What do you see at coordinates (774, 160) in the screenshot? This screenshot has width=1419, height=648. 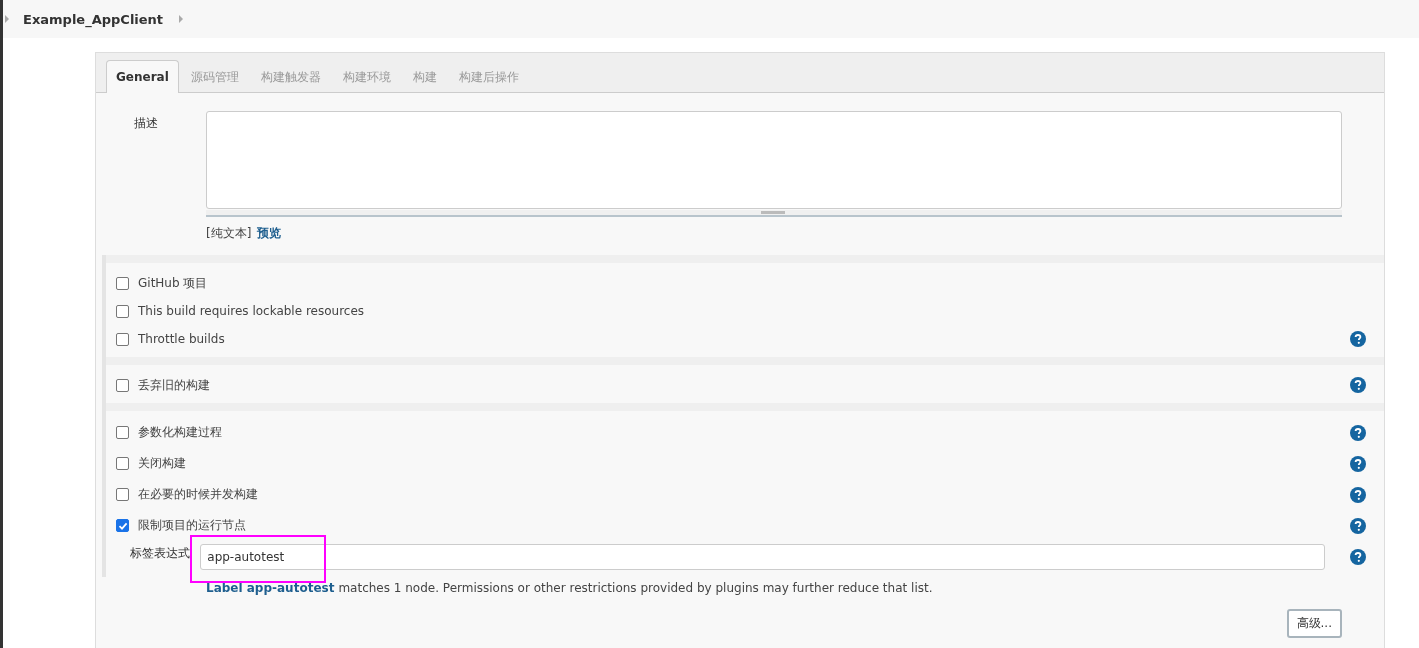 I see `description-field` at bounding box center [774, 160].